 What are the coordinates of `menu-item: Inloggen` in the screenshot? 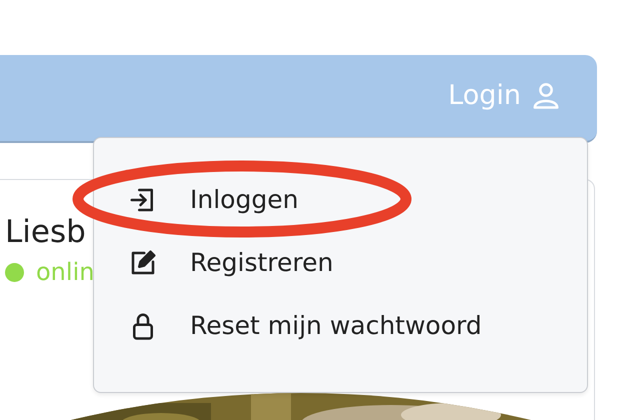 It's located at (340, 199).